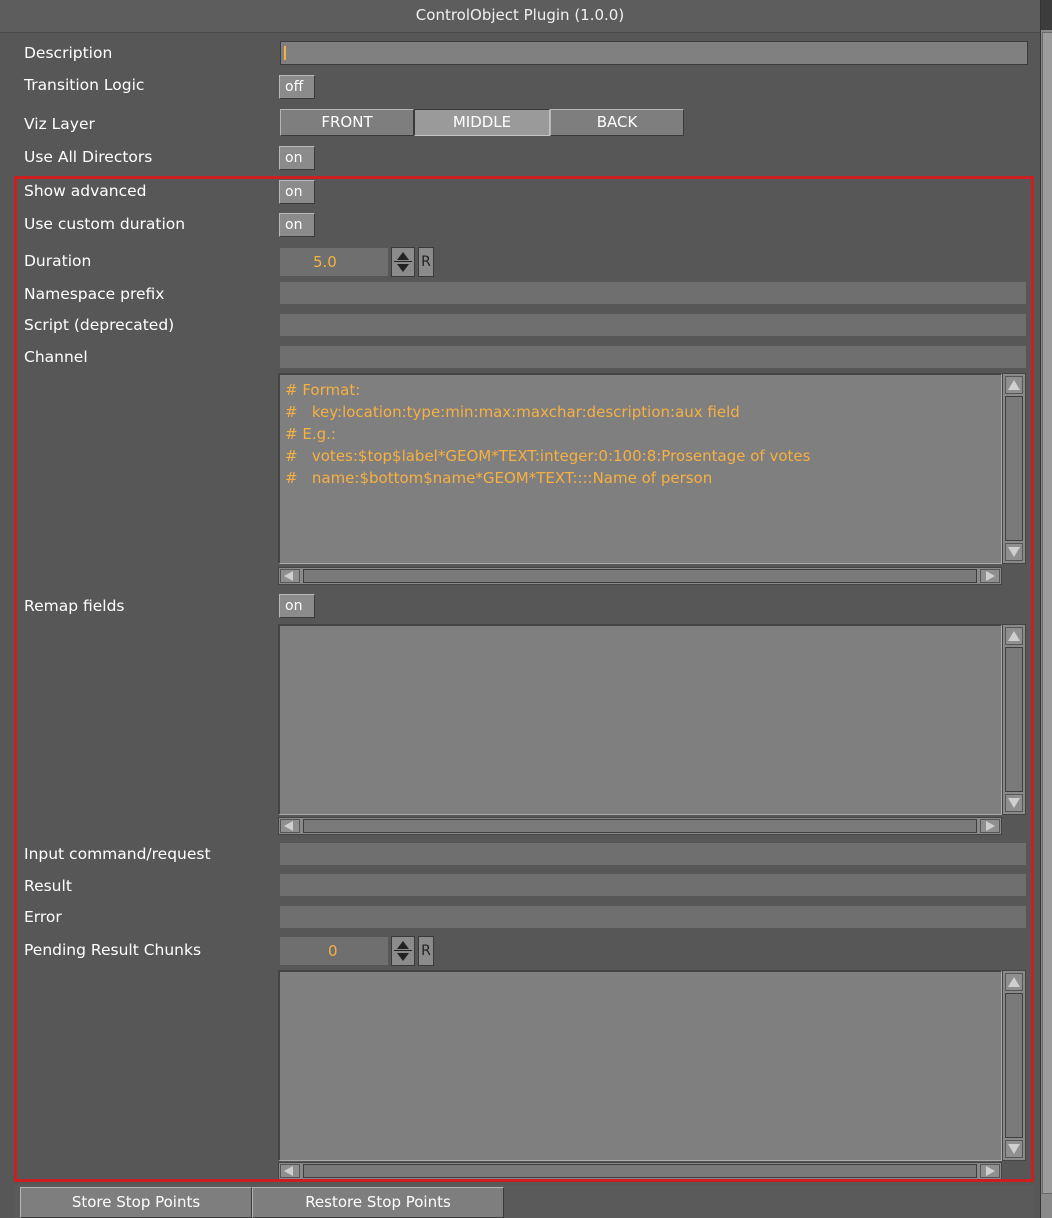 Image resolution: width=1052 pixels, height=1218 pixels. I want to click on error-label: Error, so click(43, 917).